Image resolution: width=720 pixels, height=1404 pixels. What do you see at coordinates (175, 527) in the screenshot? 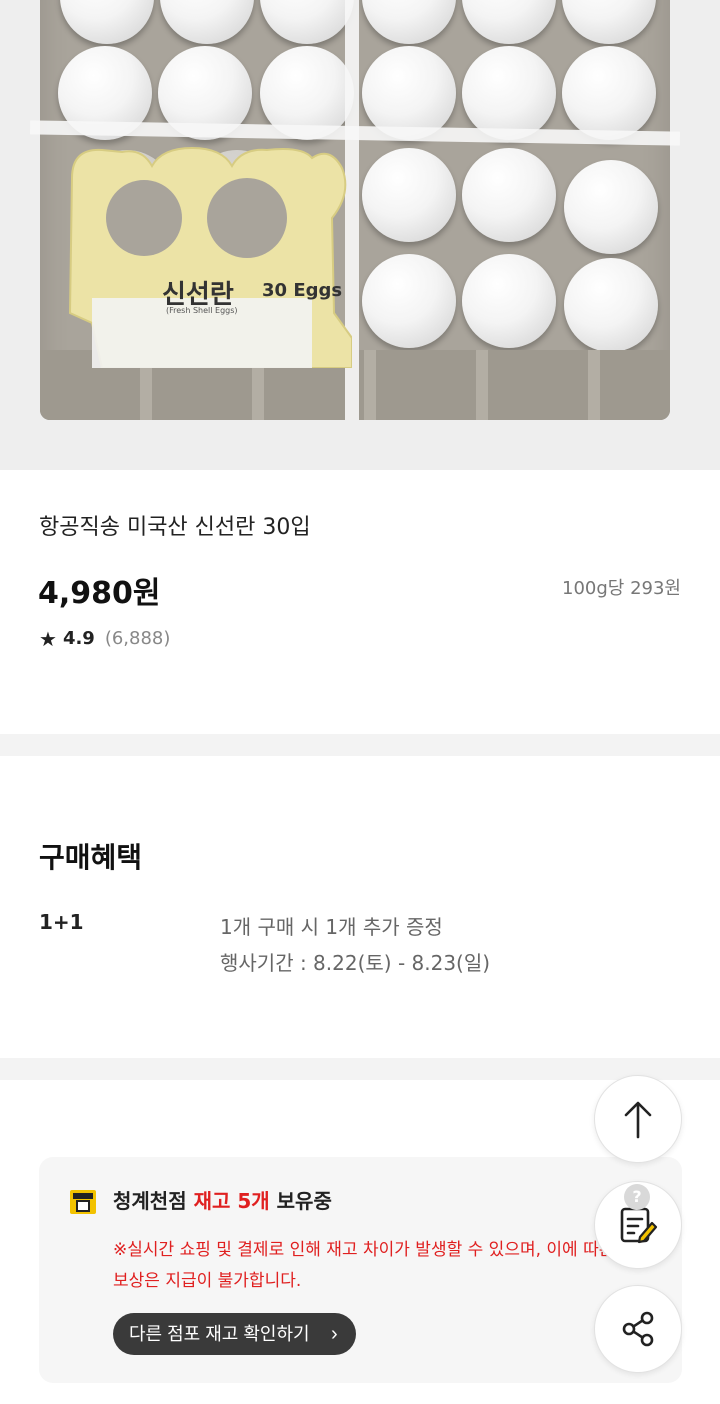
I see `product-title: 항공직송 미국산 신선란 30입` at bounding box center [175, 527].